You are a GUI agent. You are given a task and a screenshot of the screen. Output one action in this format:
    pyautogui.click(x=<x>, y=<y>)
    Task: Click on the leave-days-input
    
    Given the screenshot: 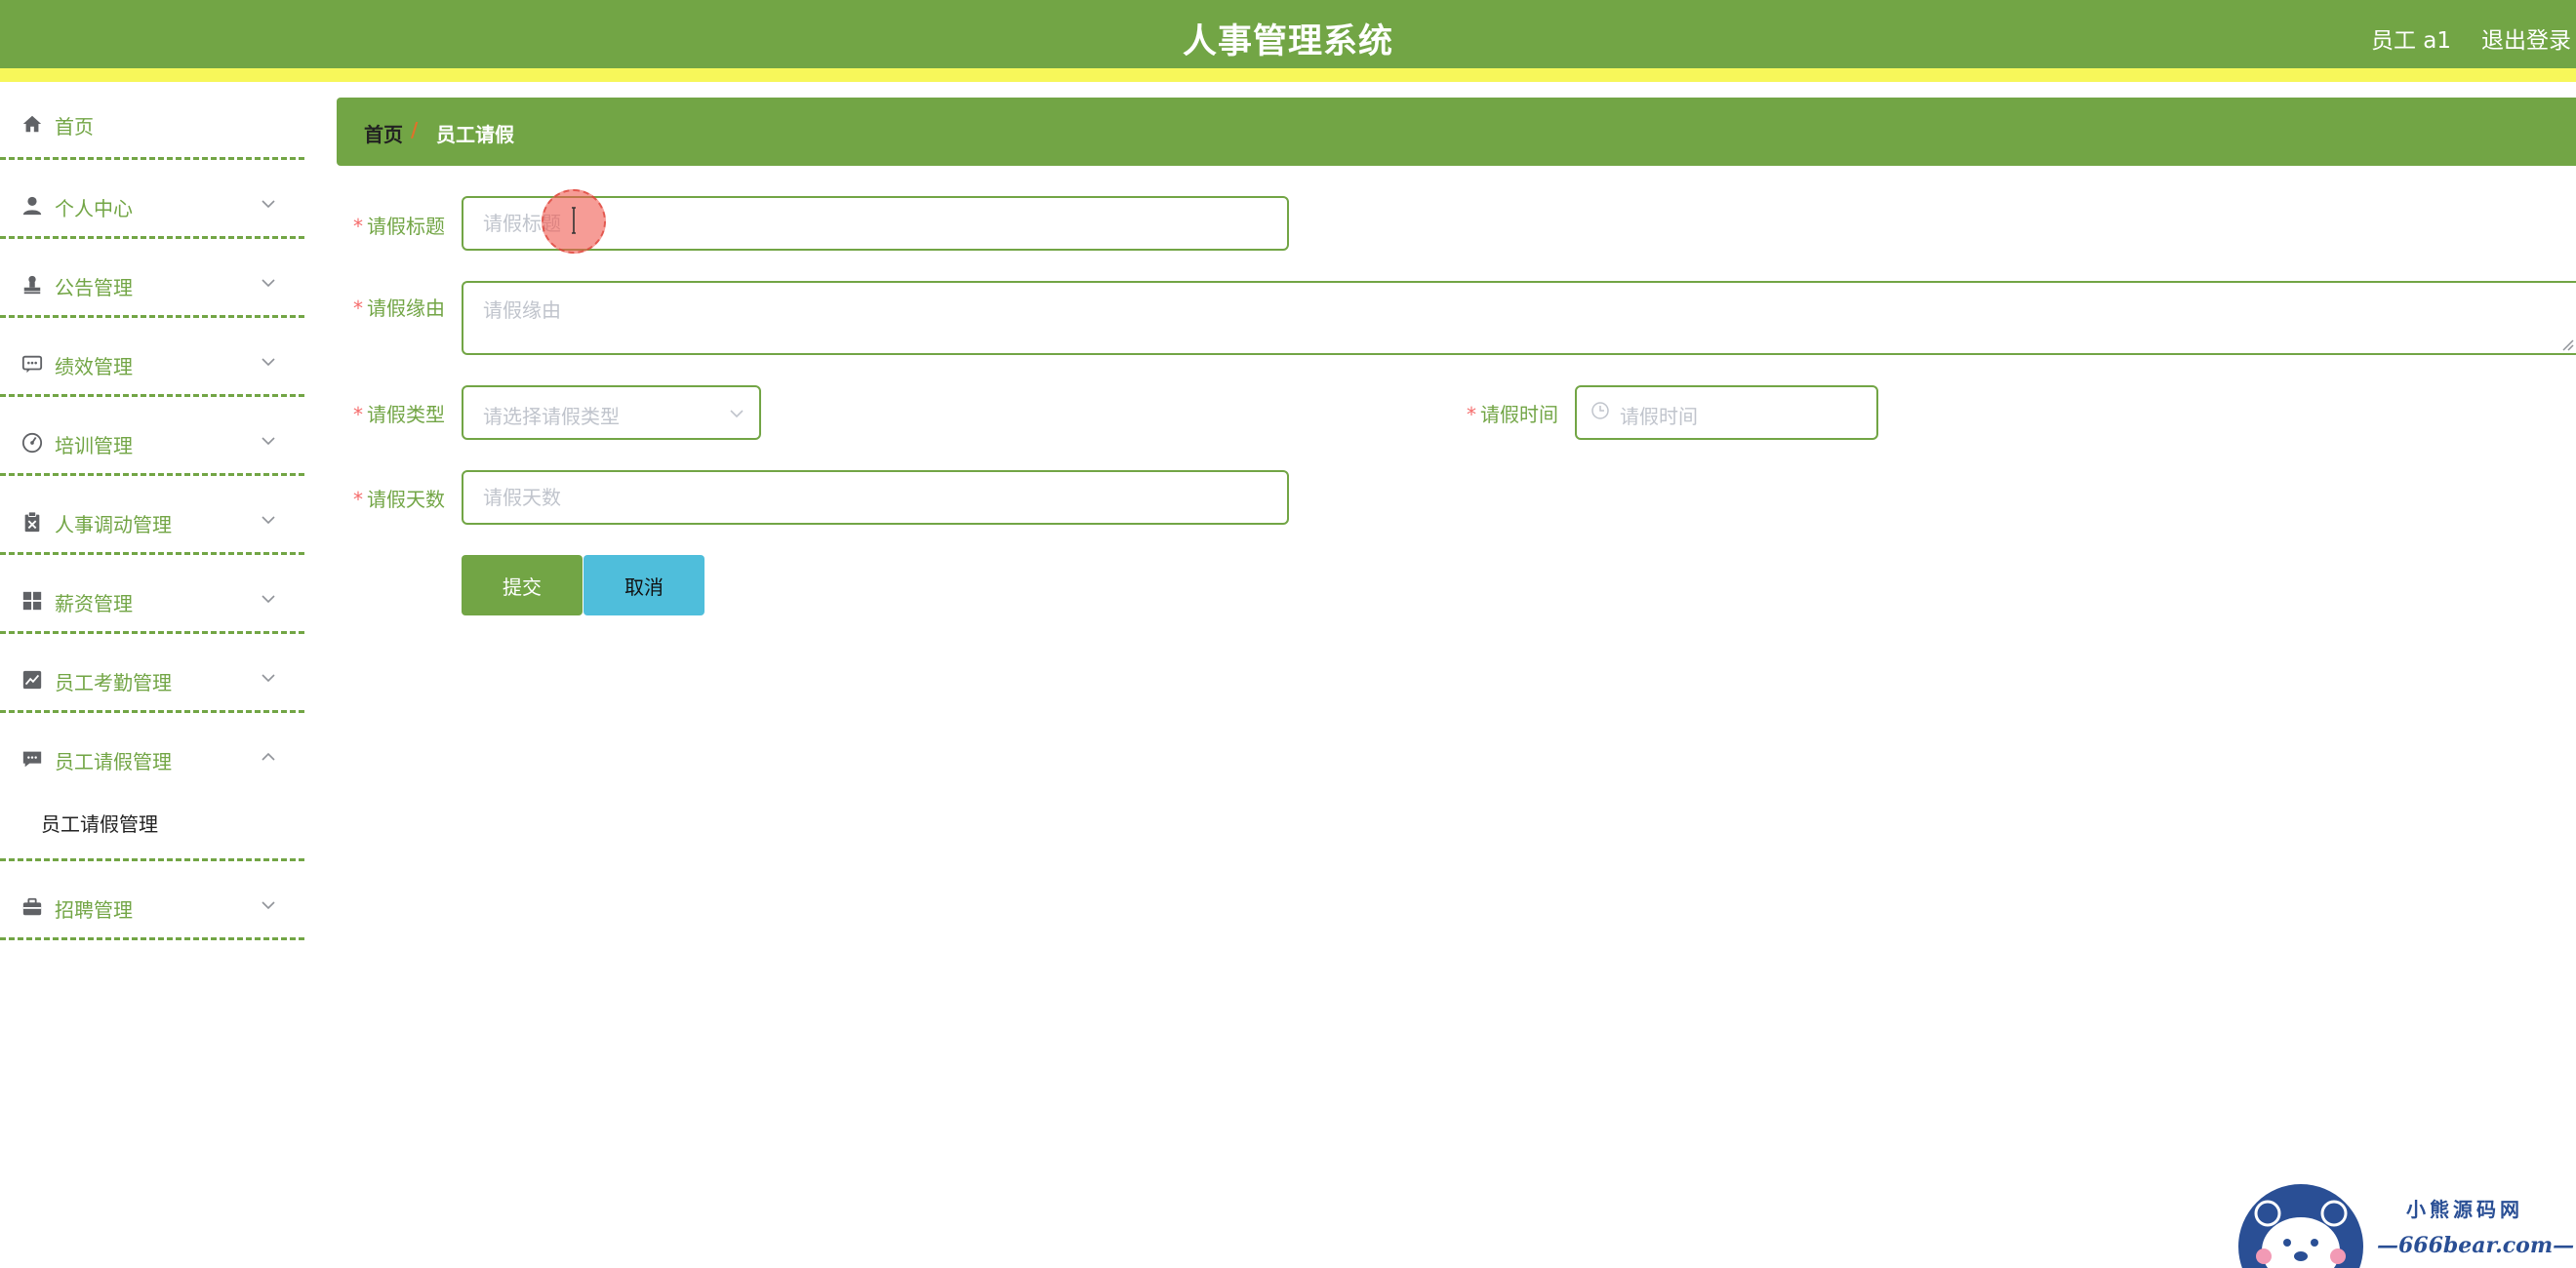 What is the action you would take?
    pyautogui.click(x=875, y=497)
    